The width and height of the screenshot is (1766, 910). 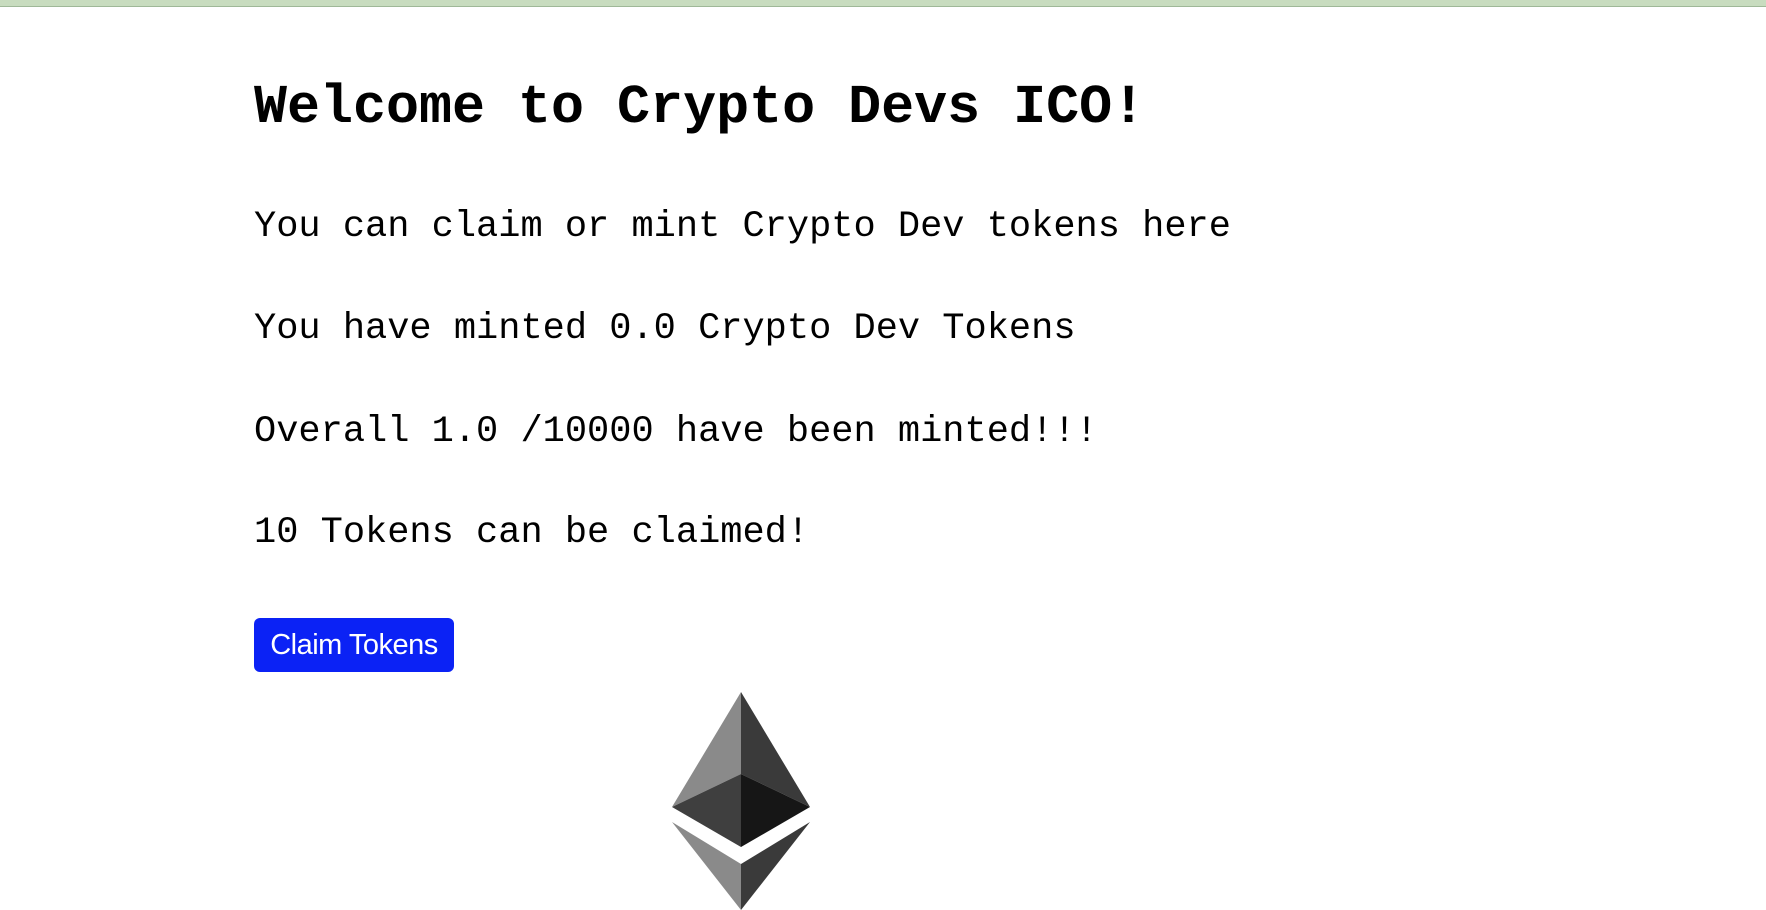 I want to click on user-minted-text: You have minted 0.0 Crypto Dev Tokens, so click(x=665, y=329).